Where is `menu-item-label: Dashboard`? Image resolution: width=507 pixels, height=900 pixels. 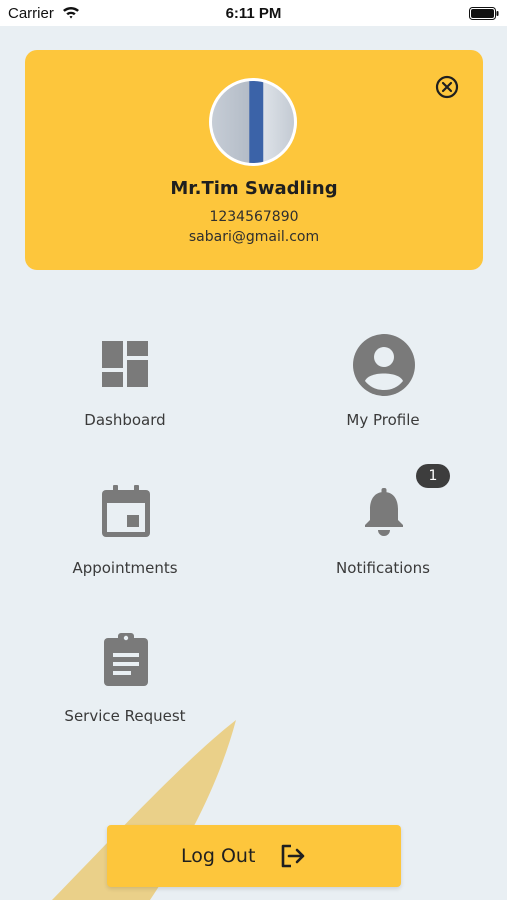
menu-item-label: Dashboard is located at coordinates (125, 420).